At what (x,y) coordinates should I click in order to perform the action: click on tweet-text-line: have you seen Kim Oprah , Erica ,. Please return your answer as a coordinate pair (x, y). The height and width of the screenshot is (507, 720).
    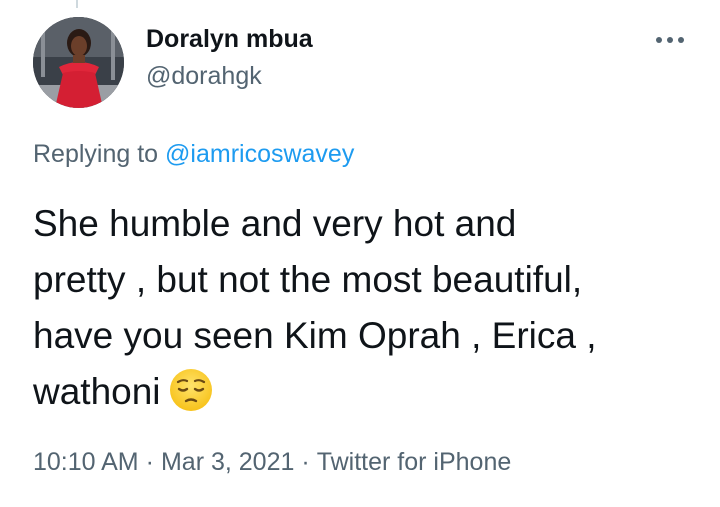
    Looking at the image, I should click on (315, 335).